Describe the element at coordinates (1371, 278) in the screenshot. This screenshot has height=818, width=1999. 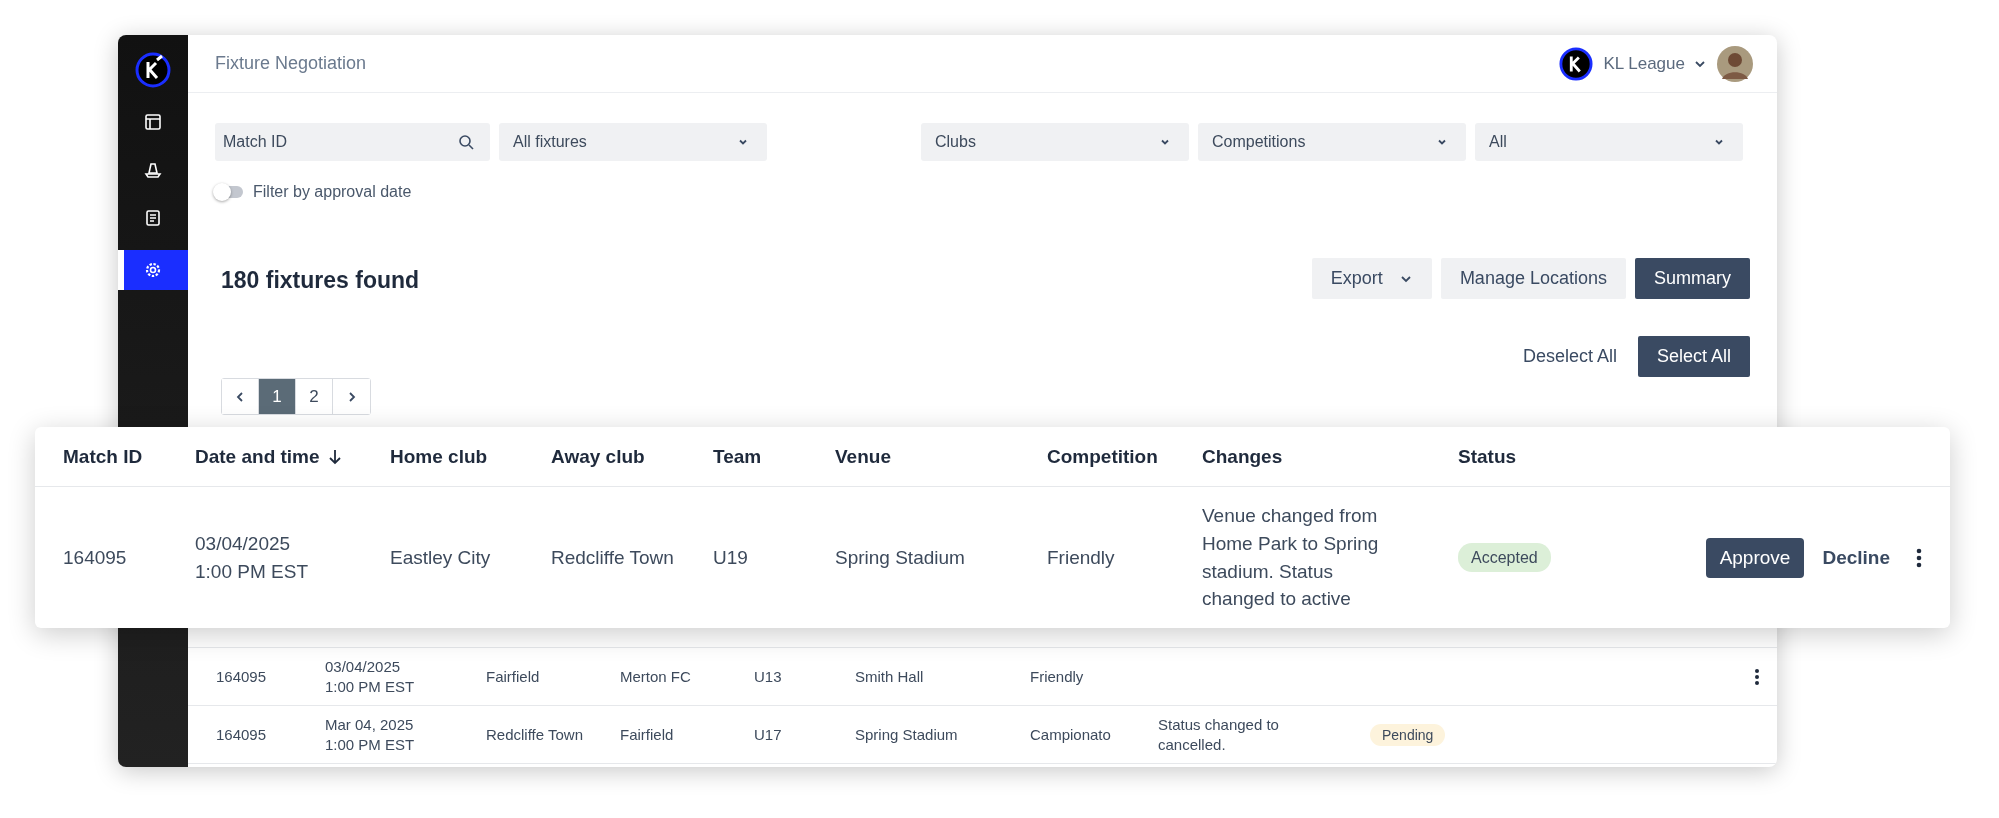
I see `export-button: Export` at that location.